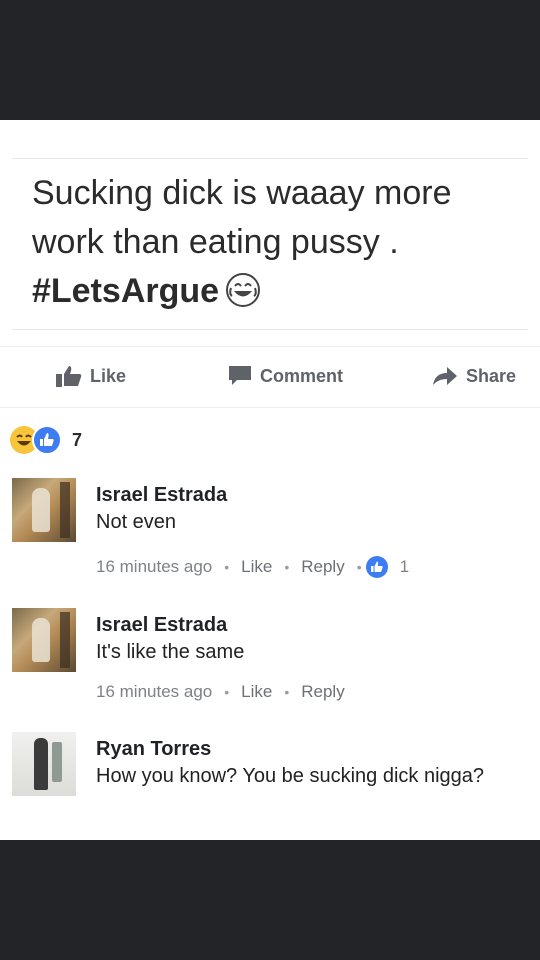 The height and width of the screenshot is (960, 540). Describe the element at coordinates (170, 652) in the screenshot. I see `comment-text: It's like the same` at that location.